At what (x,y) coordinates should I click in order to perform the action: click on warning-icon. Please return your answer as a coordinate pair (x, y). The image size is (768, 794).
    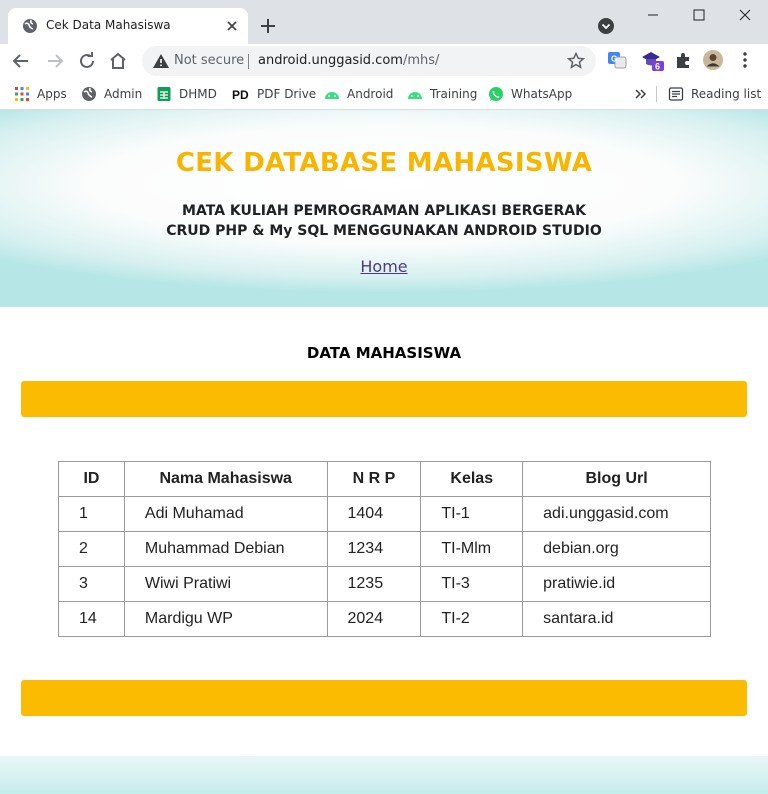
    Looking at the image, I should click on (161, 61).